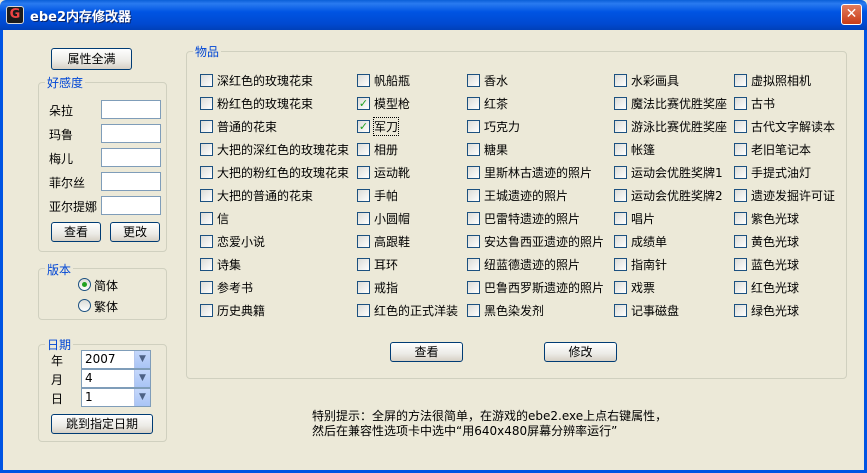  What do you see at coordinates (668, 172) in the screenshot?
I see `item-checkbox-row: 运动会优胜奖牌1` at bounding box center [668, 172].